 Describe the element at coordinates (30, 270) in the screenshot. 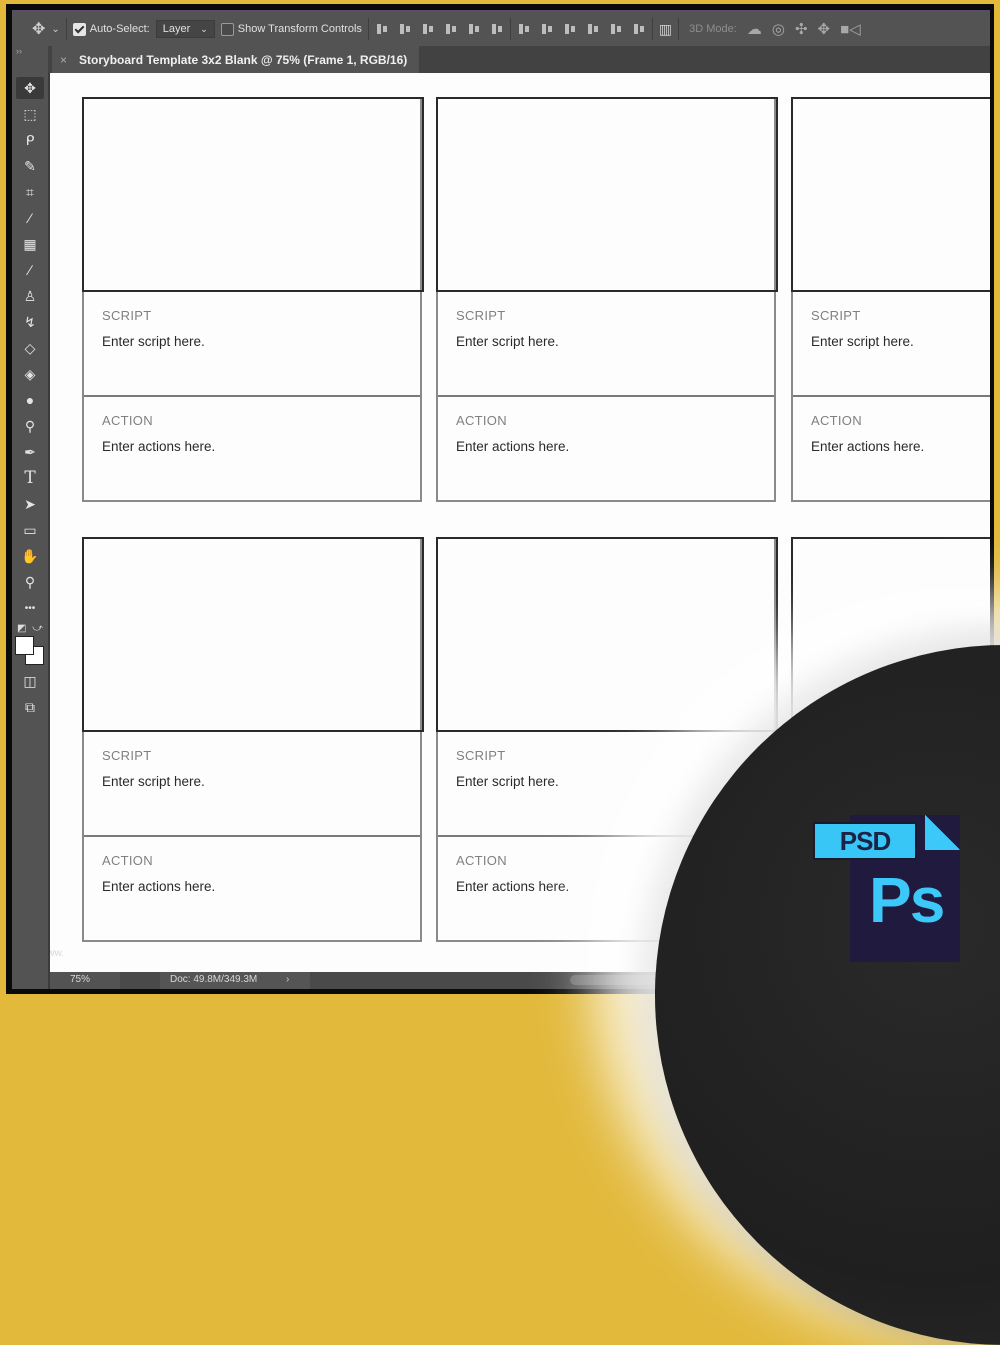

I see `brush-tool-icon: ∕` at that location.